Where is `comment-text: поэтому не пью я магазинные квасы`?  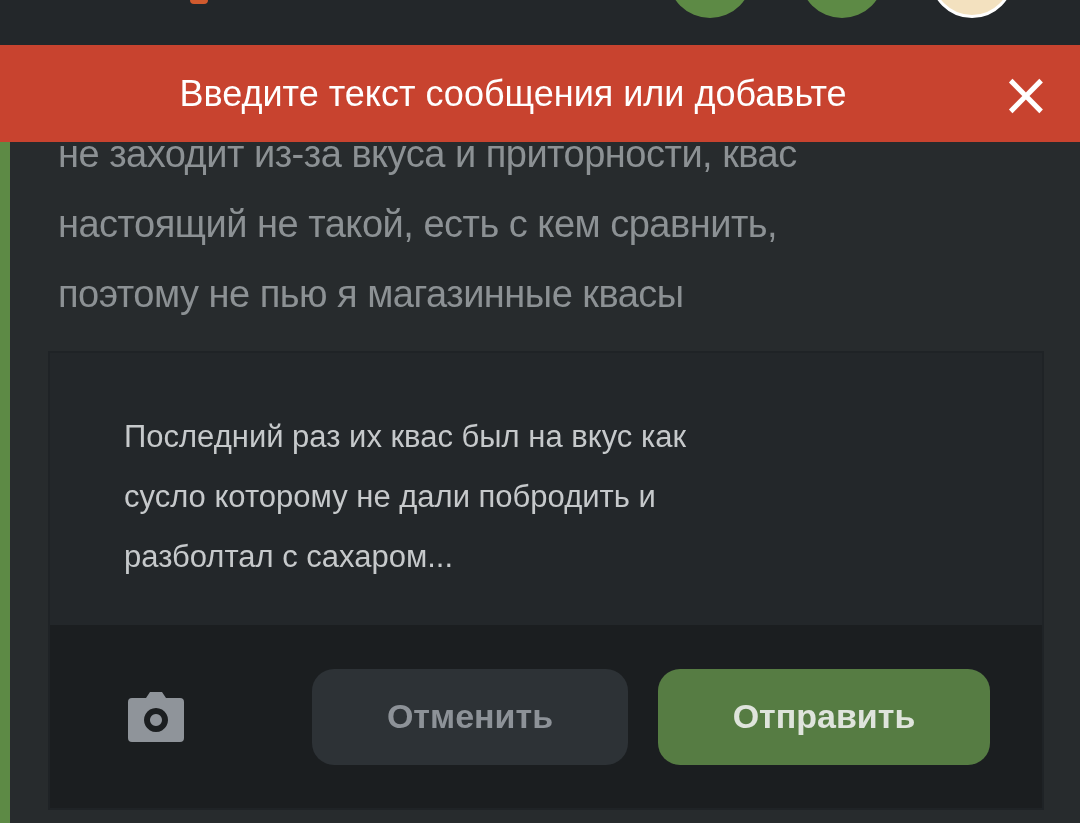 comment-text: поэтому не пью я магазинные квасы is located at coordinates (371, 294).